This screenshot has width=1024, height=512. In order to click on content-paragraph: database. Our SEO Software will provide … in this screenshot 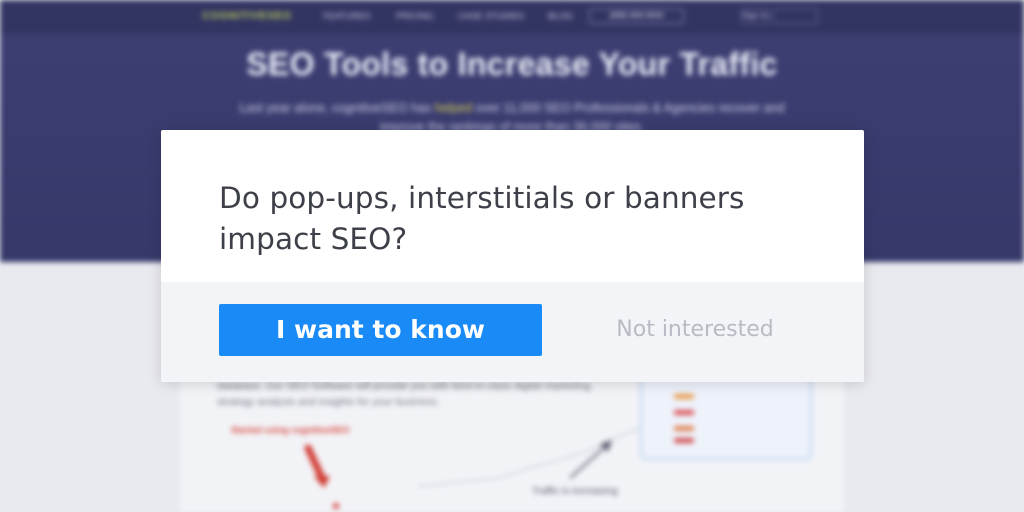, I will do `click(404, 394)`.